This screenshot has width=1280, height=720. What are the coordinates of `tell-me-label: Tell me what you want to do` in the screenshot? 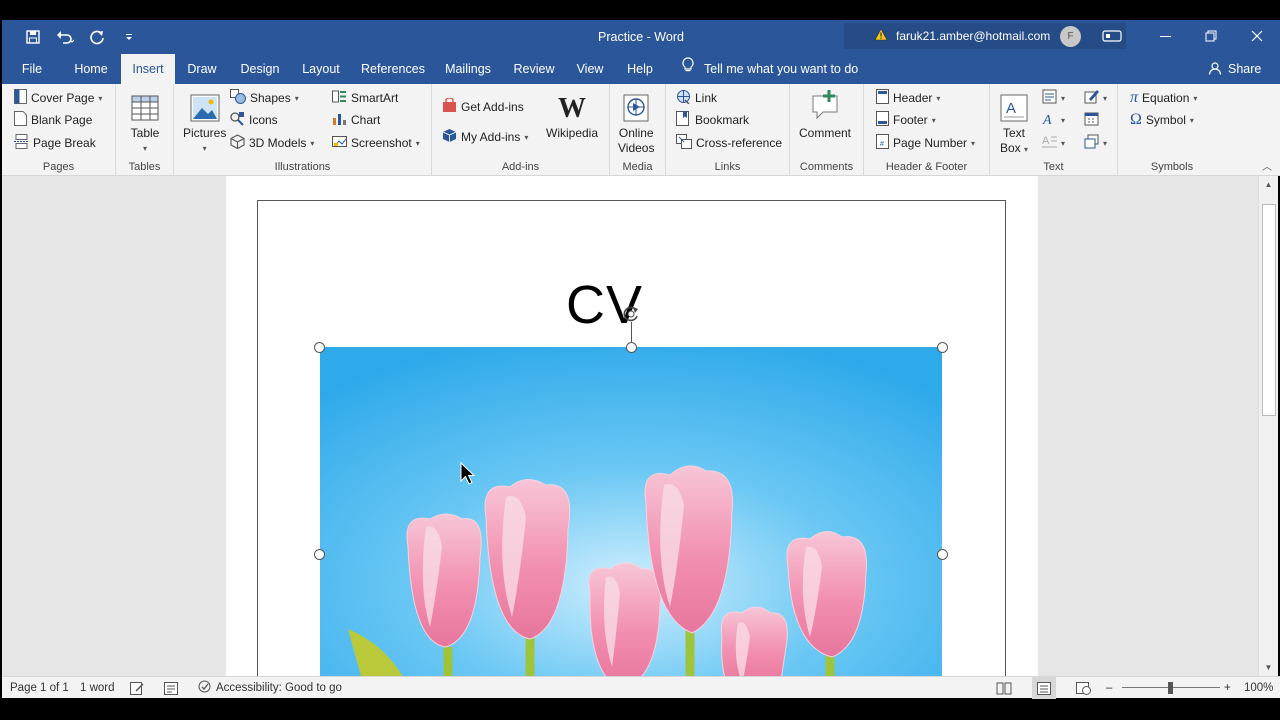 It's located at (781, 69).